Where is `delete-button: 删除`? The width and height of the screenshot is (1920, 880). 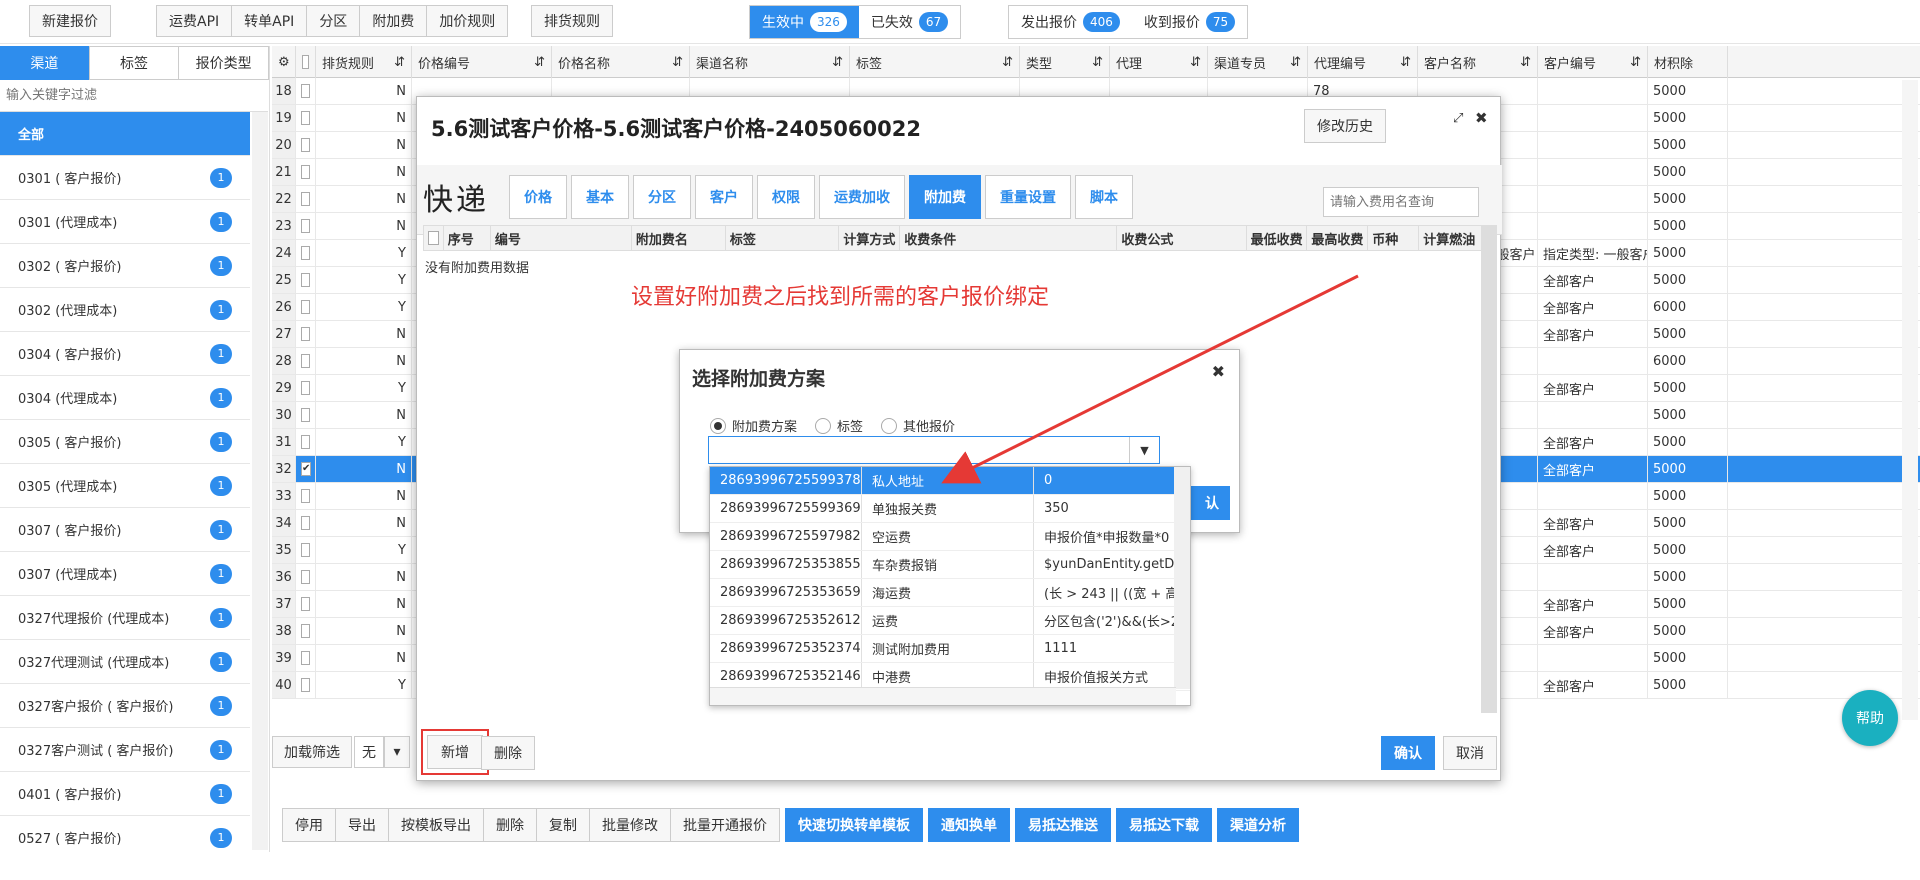 delete-button: 删除 is located at coordinates (508, 753).